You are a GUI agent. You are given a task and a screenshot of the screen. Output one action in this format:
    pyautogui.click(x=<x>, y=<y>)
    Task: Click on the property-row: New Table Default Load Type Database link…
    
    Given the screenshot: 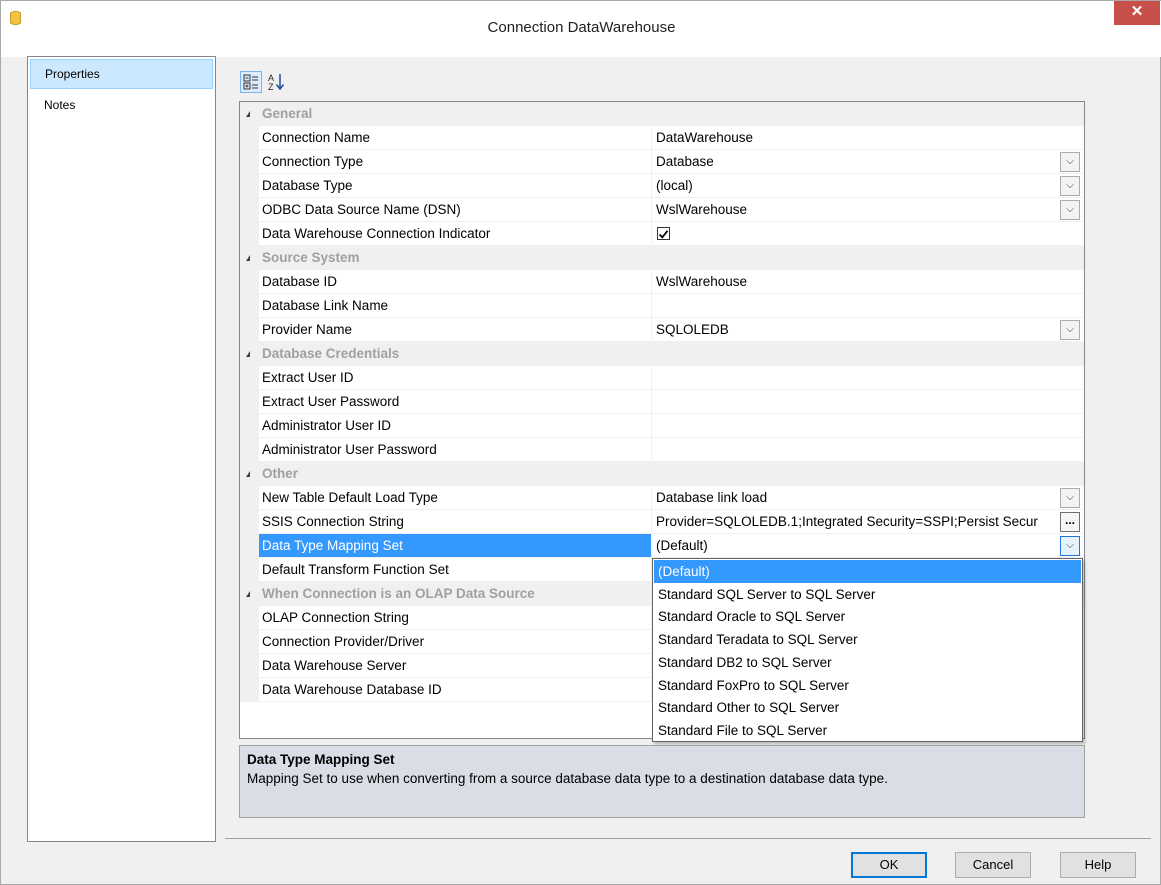 What is the action you would take?
    pyautogui.click(x=662, y=498)
    